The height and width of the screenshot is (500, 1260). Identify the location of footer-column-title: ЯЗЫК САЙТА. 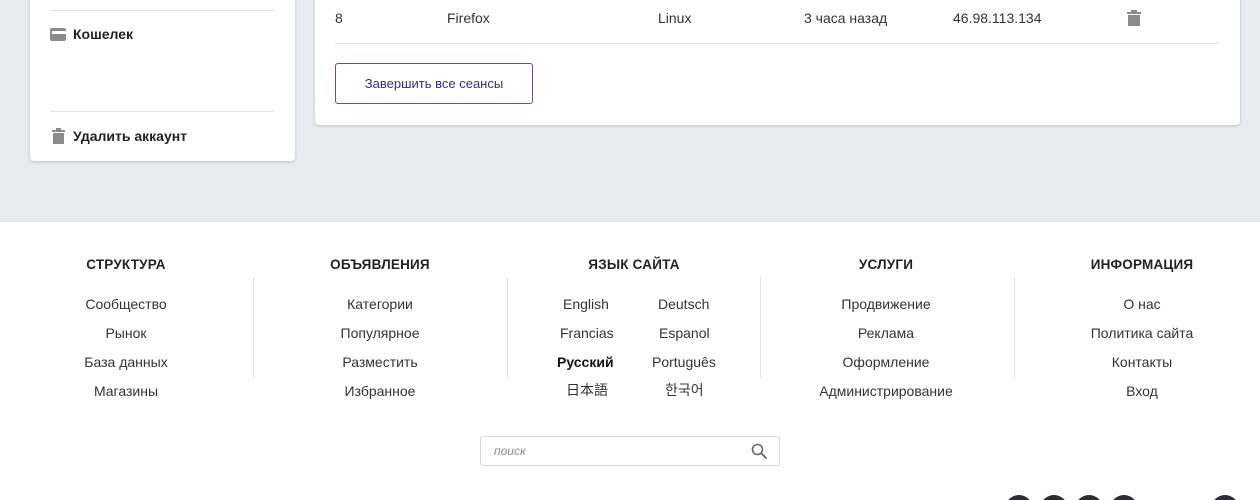
(634, 264).